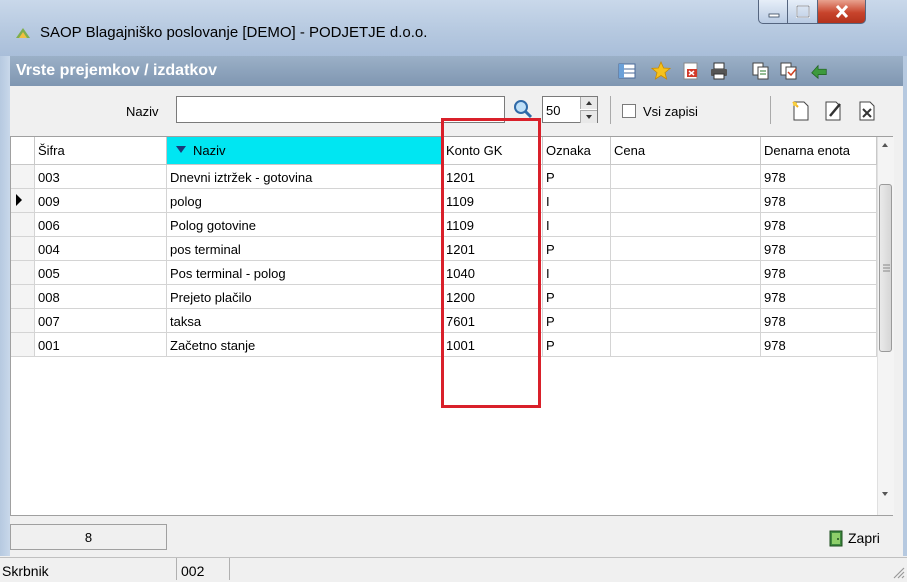 Image resolution: width=907 pixels, height=582 pixels. Describe the element at coordinates (101, 321) in the screenshot. I see `cell-sifra: 007` at that location.